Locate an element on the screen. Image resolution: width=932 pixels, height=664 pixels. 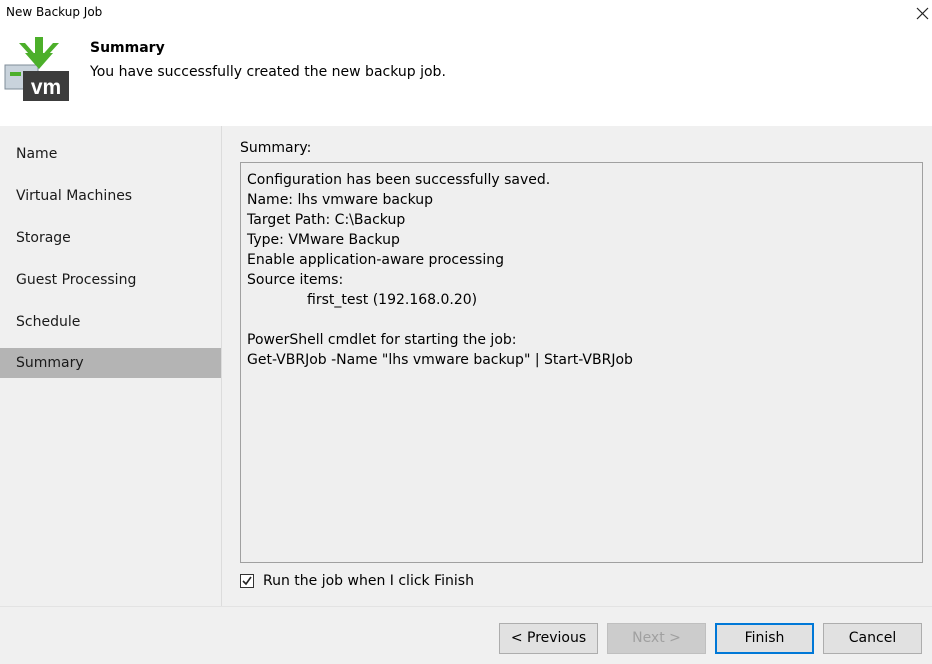
sidebar-item-guest-processing: Guest Processing is located at coordinates (110, 280).